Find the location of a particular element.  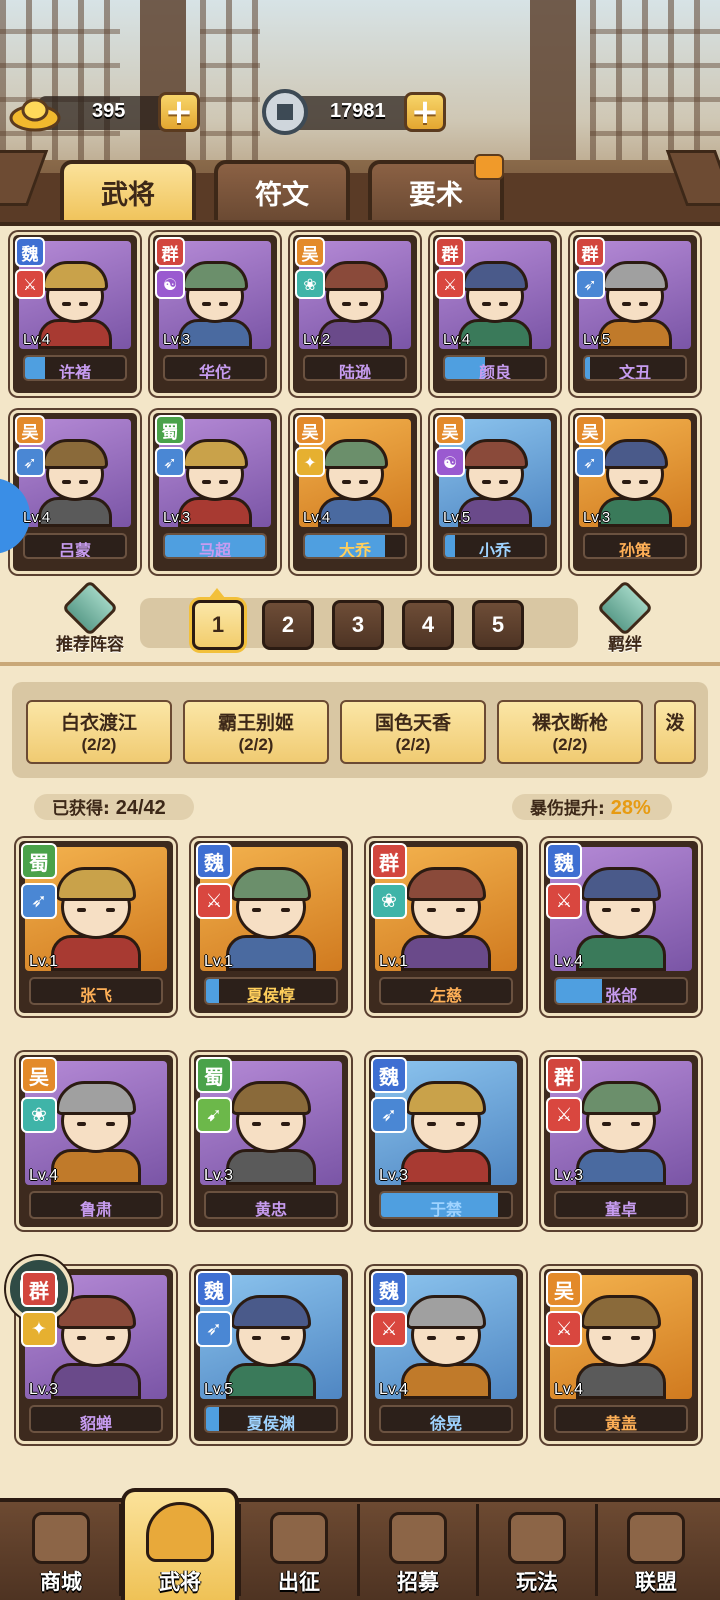

hero-card: 群 ✦ Lv.3 貂蝉 is located at coordinates (96, 1355).